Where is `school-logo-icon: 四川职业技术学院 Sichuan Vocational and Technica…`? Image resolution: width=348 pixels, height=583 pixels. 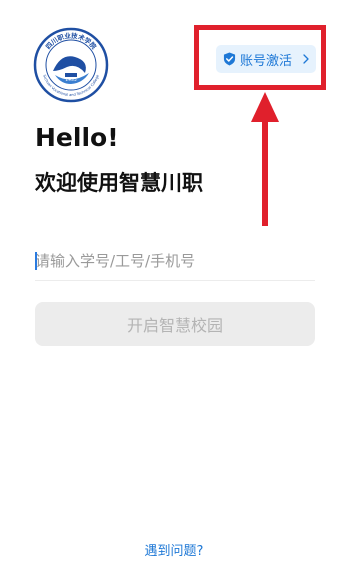
school-logo-icon: 四川职业技术学院 Sichuan Vocational and Technica… is located at coordinates (71, 65).